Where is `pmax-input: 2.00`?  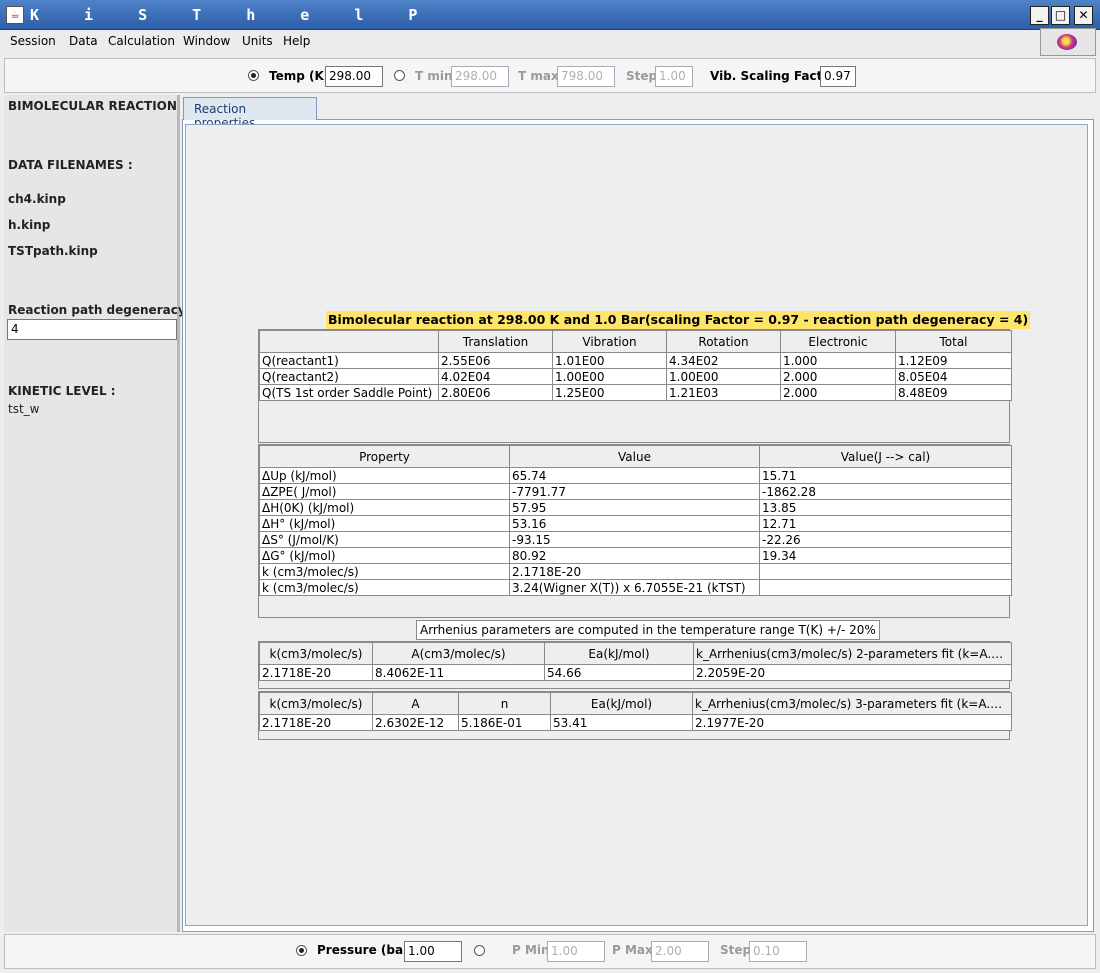
pmax-input: 2.00 is located at coordinates (680, 951).